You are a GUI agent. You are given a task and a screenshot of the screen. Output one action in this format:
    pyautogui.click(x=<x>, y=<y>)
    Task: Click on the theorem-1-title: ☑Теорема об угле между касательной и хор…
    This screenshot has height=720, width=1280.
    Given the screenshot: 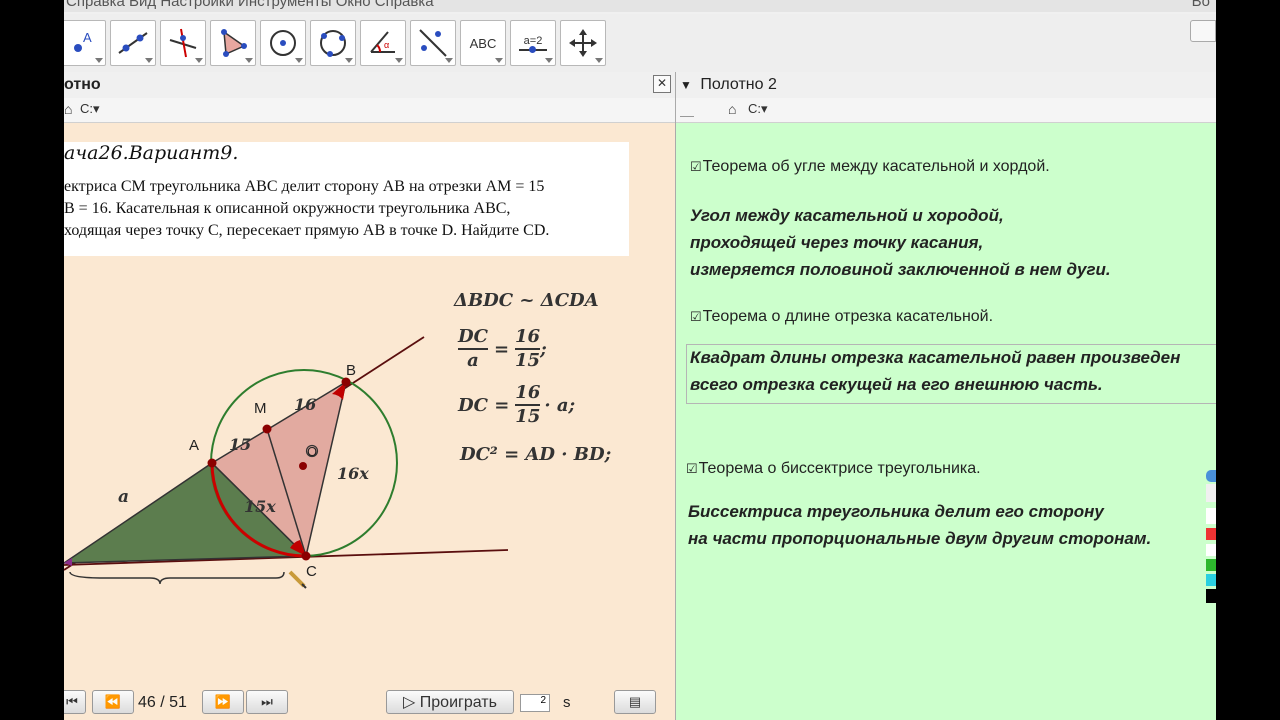 What is the action you would take?
    pyautogui.click(x=870, y=167)
    